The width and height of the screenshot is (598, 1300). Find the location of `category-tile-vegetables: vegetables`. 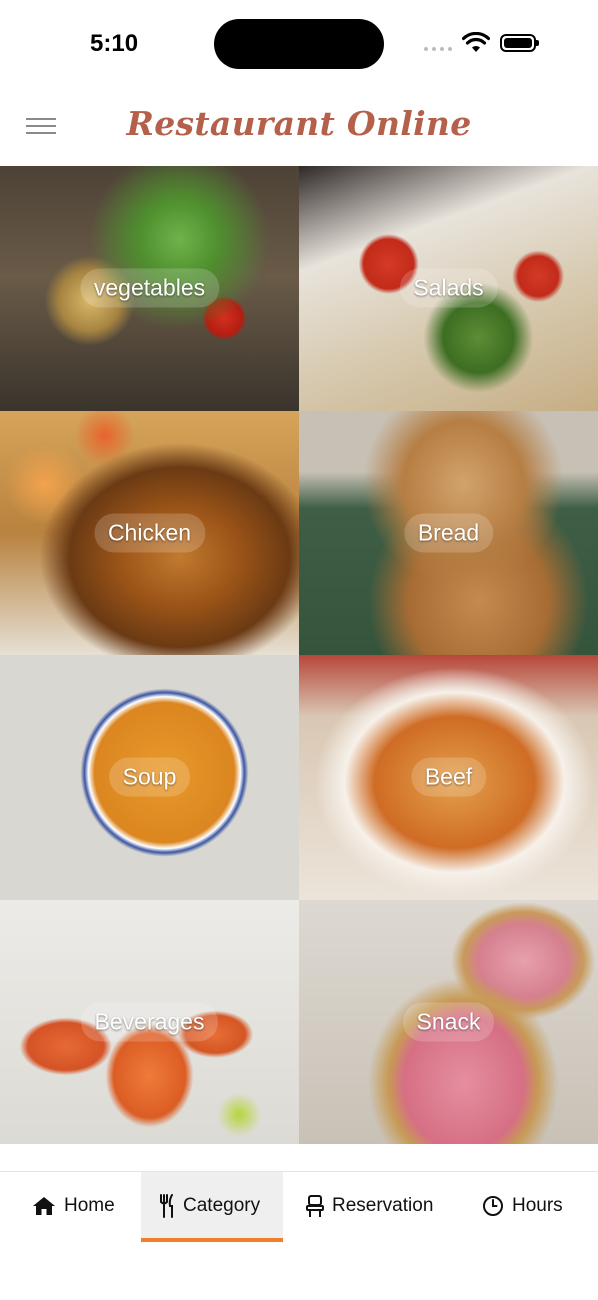

category-tile-vegetables: vegetables is located at coordinates (149, 288).